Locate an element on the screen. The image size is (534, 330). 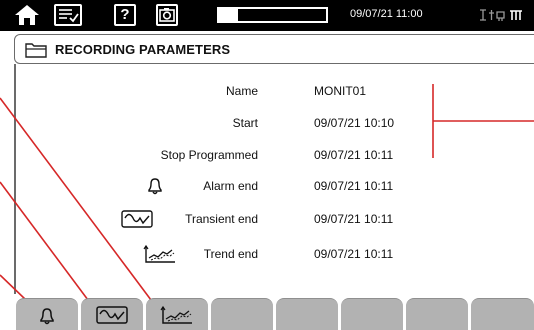
function-key-bar is located at coordinates (267, 312).